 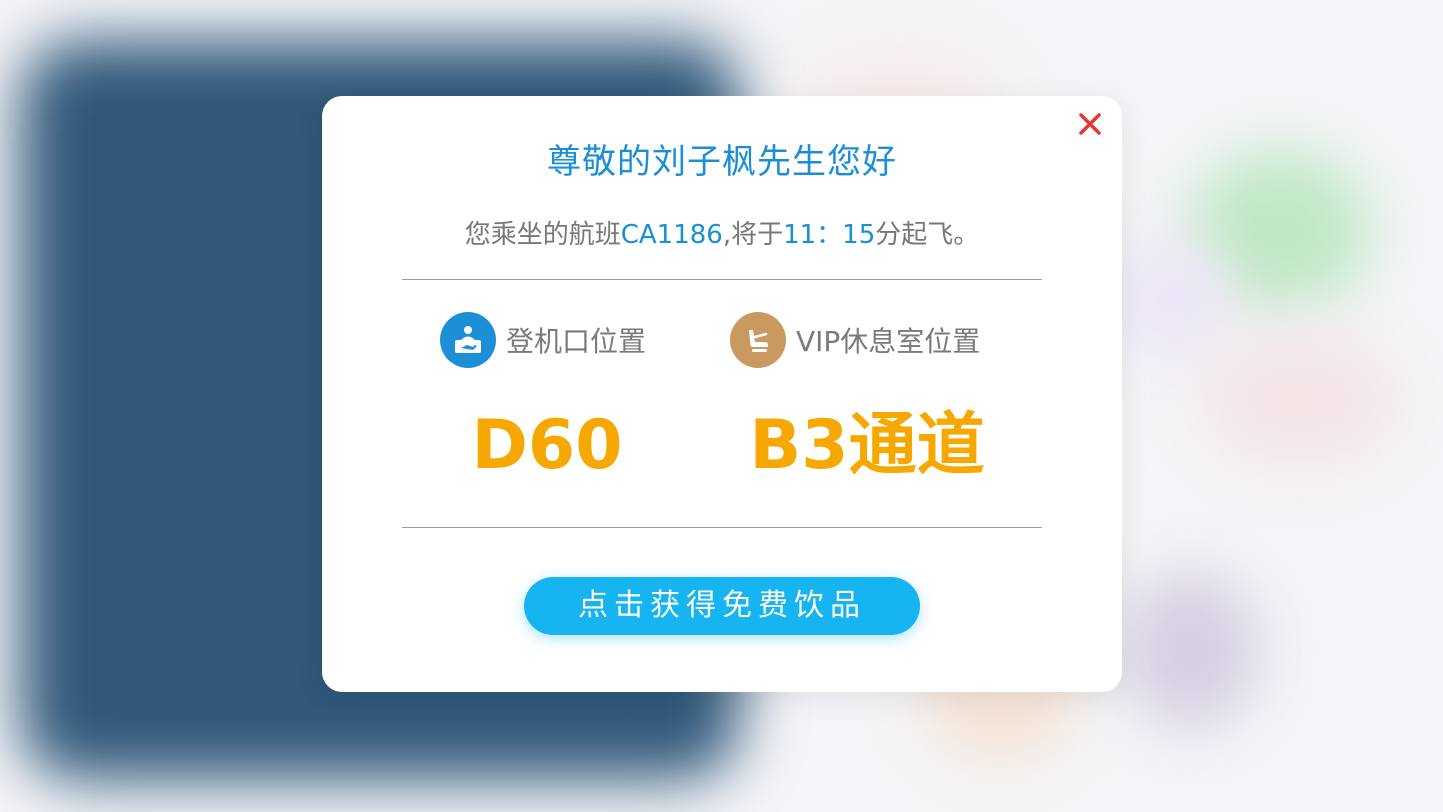 What do you see at coordinates (927, 235) in the screenshot?
I see `flight-text-suffix: 分起飞。` at bounding box center [927, 235].